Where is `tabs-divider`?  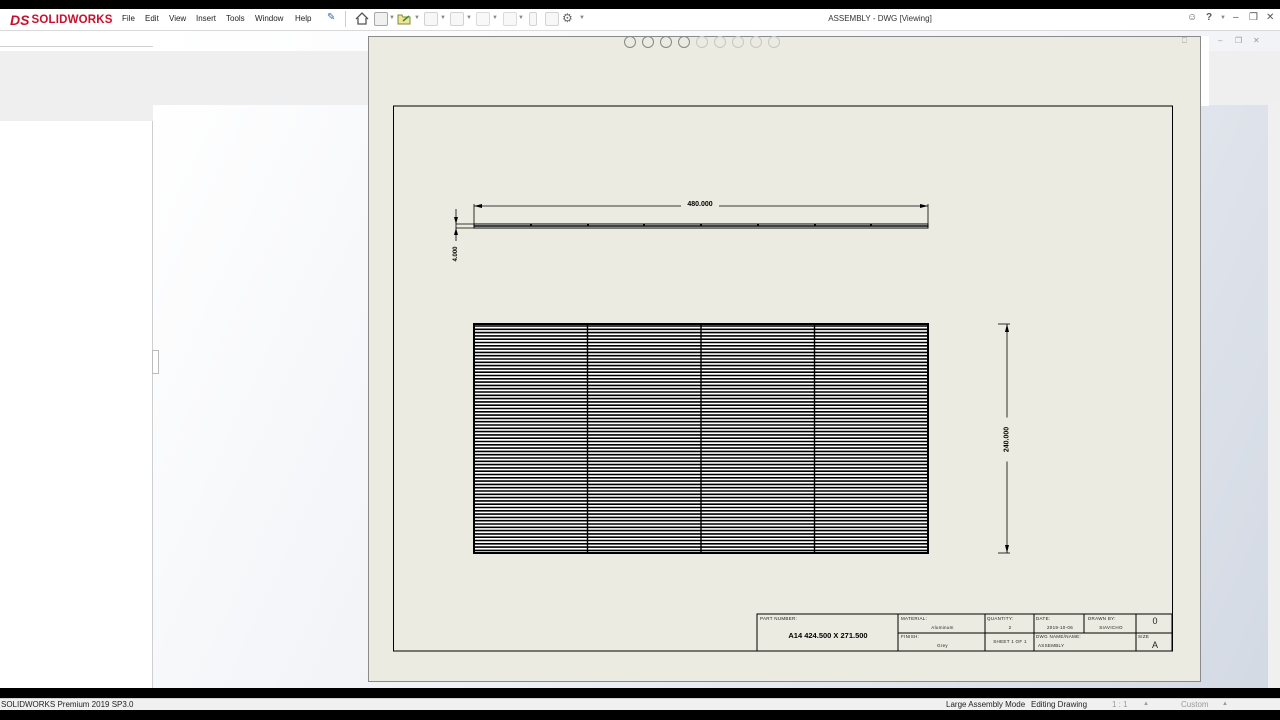
tabs-divider is located at coordinates (76, 46).